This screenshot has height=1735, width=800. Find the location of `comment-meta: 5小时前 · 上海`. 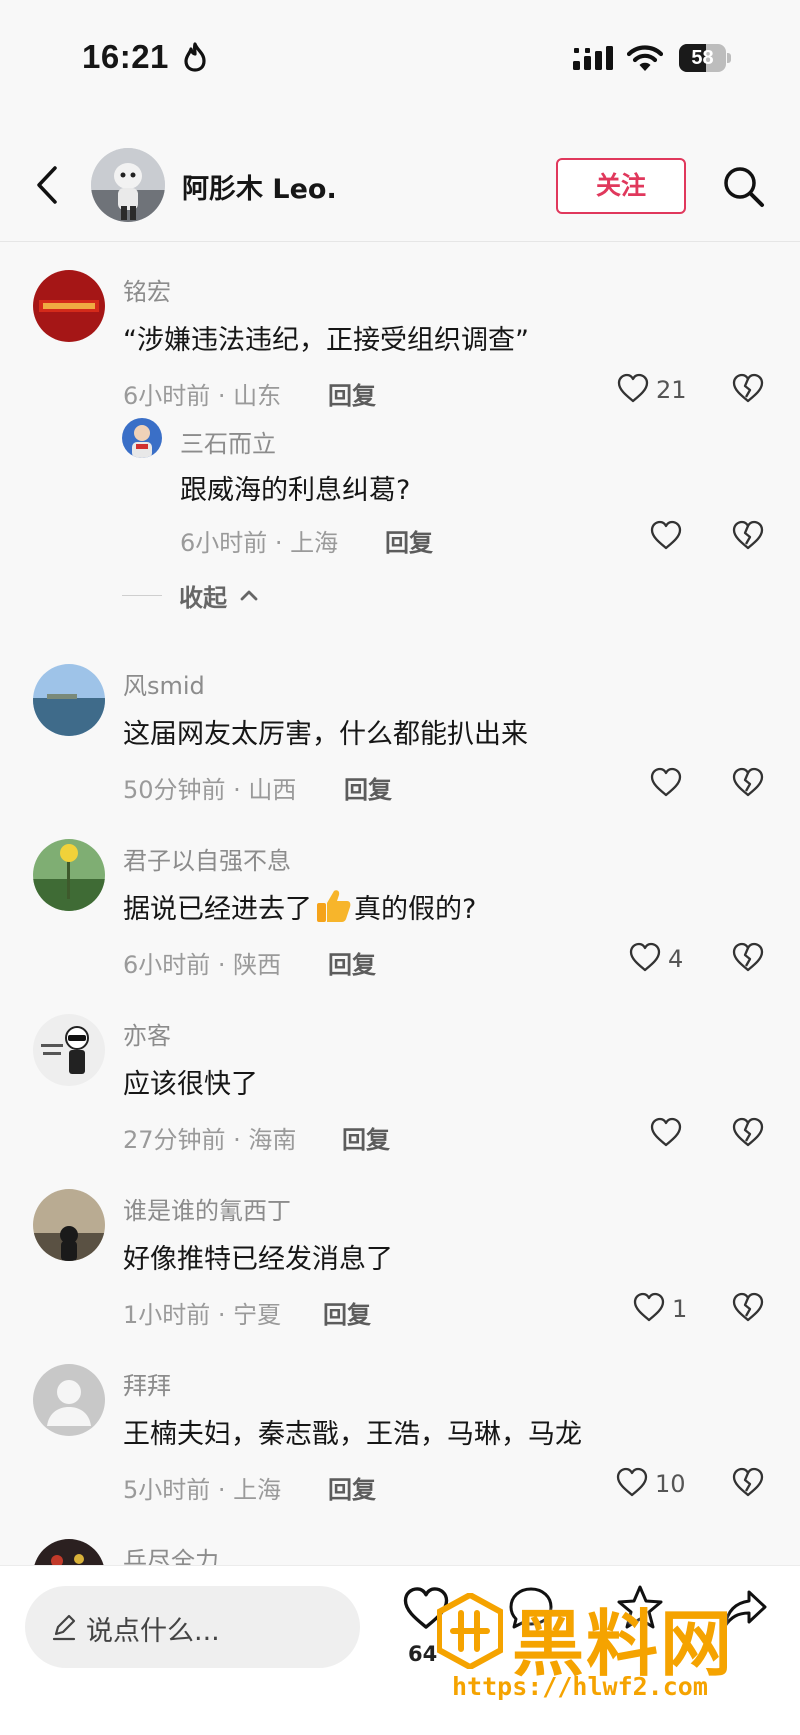

comment-meta: 5小时前 · 上海 is located at coordinates (202, 1490).